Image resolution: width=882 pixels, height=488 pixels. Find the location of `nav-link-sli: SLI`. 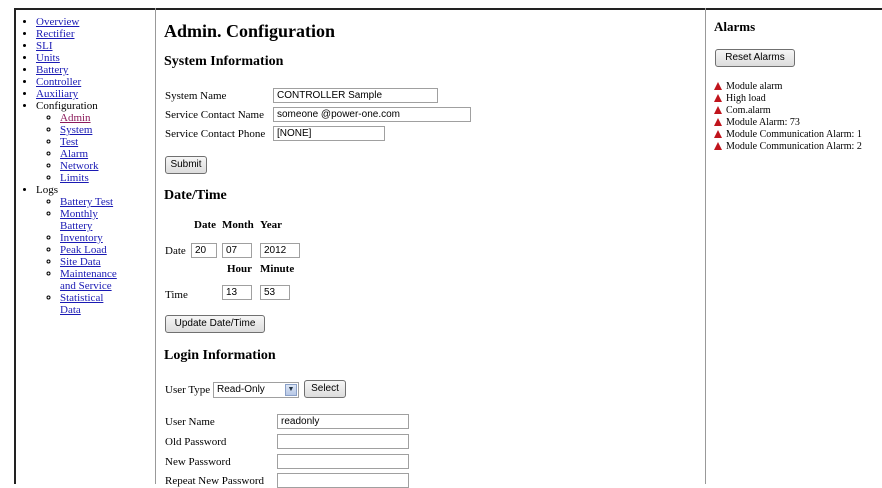

nav-link-sli: SLI is located at coordinates (44, 46).